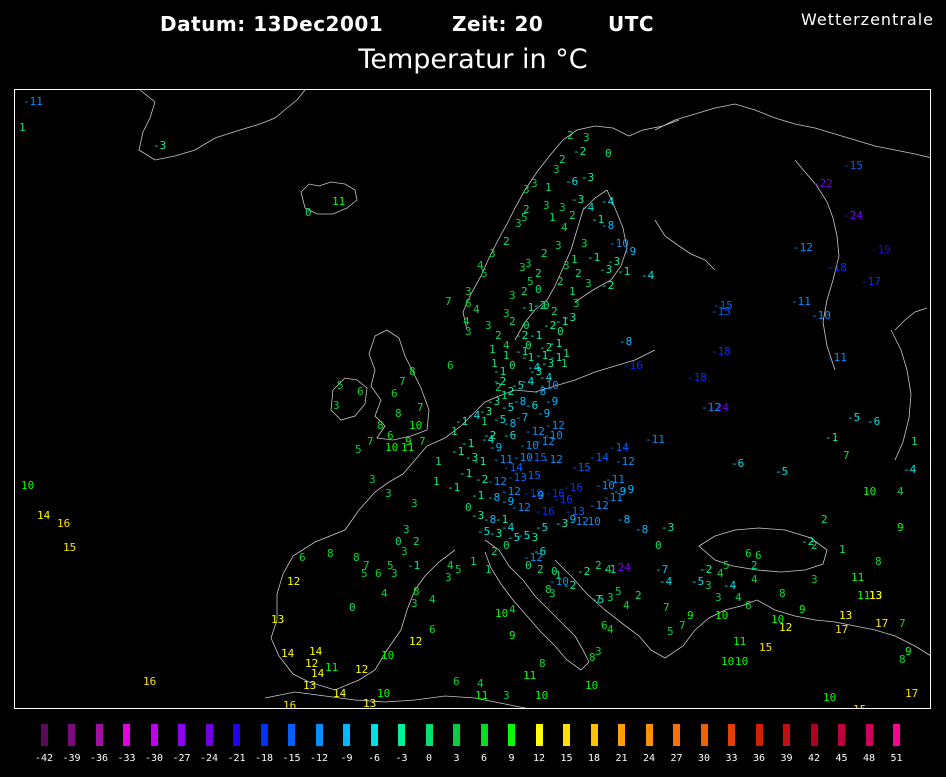 The height and width of the screenshot is (777, 946). What do you see at coordinates (559, 581) in the screenshot?
I see `station-value: -10` at bounding box center [559, 581].